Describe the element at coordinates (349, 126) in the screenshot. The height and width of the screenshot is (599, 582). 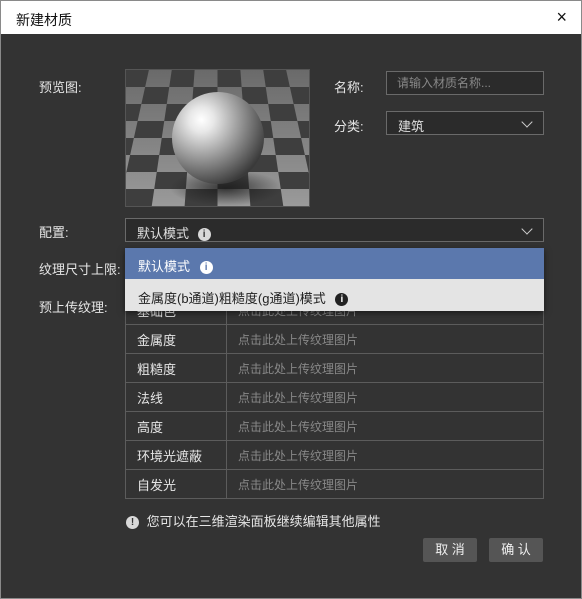
I see `category-label: 分类:` at that location.